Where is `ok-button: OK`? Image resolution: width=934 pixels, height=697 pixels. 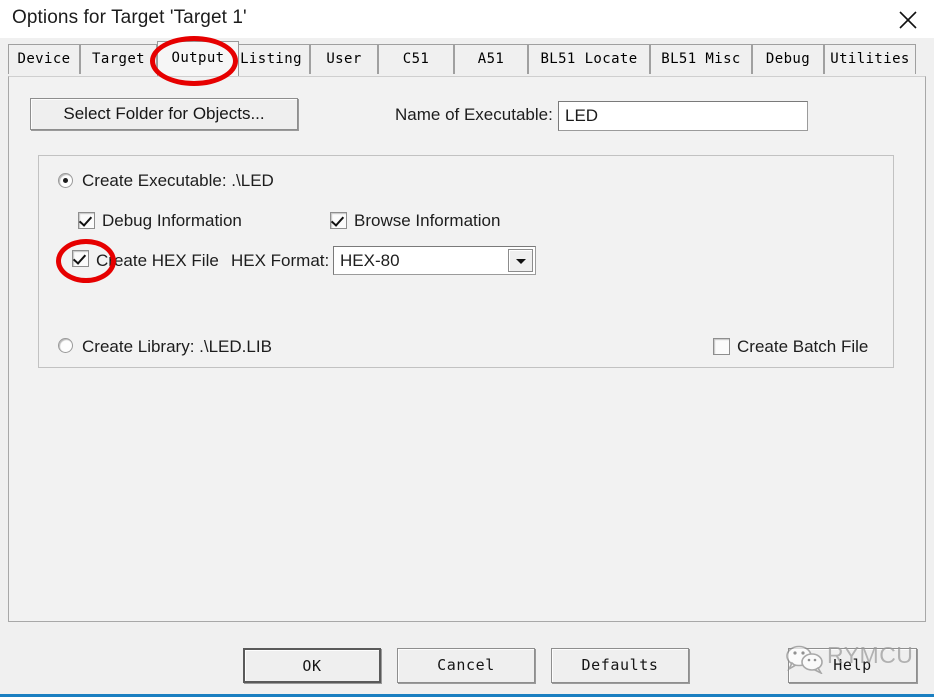
ok-button: OK is located at coordinates (312, 665).